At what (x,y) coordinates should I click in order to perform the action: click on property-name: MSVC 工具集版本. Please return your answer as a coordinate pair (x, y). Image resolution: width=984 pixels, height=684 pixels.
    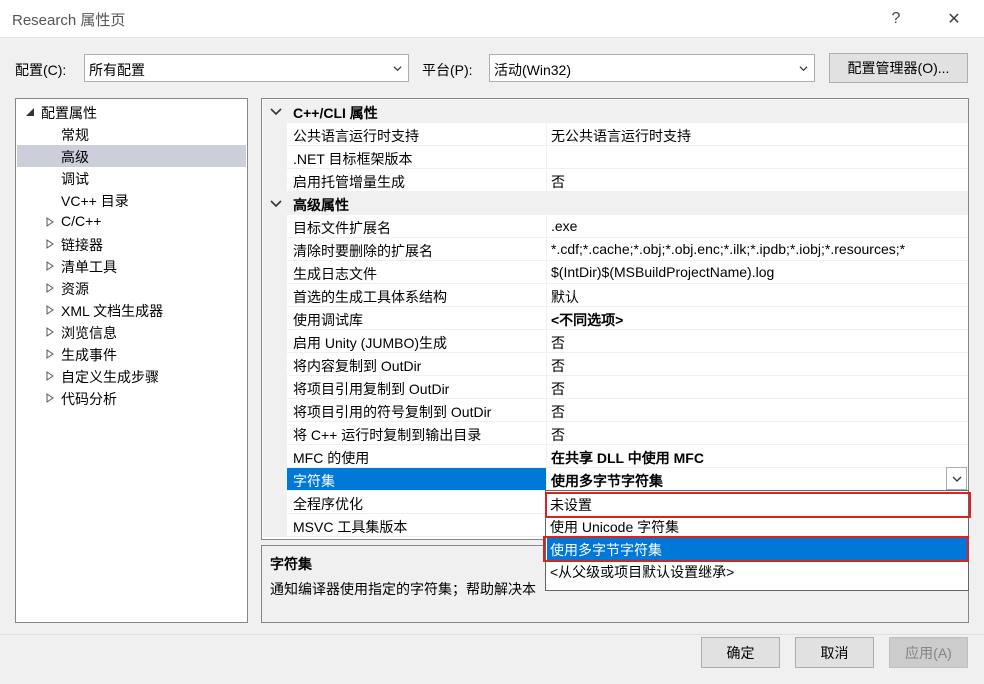
    Looking at the image, I should click on (417, 525).